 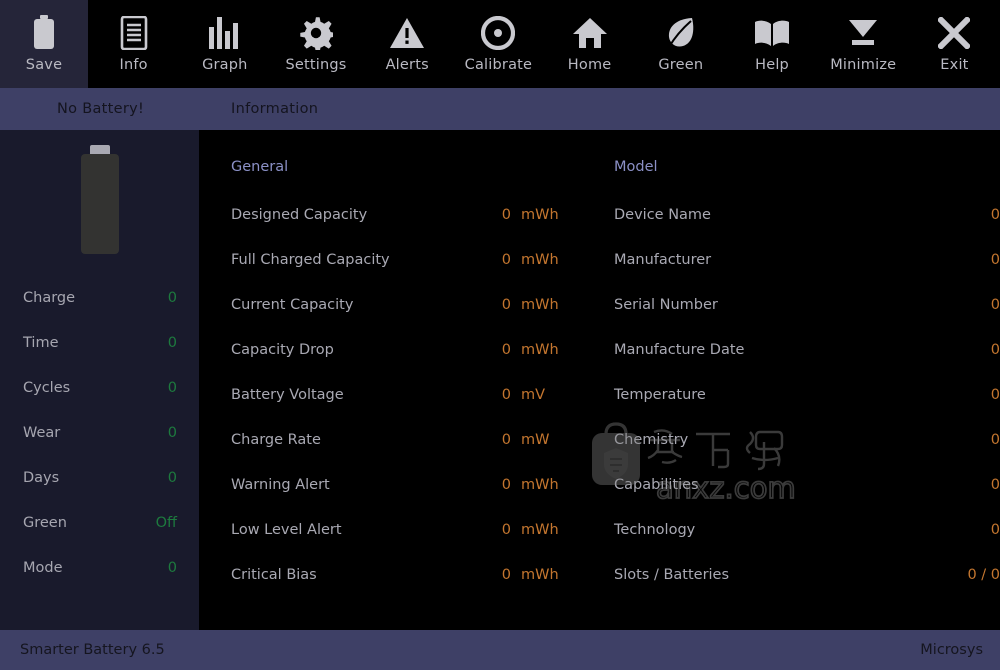 I want to click on data-row: Serial Number 0, so click(x=807, y=305).